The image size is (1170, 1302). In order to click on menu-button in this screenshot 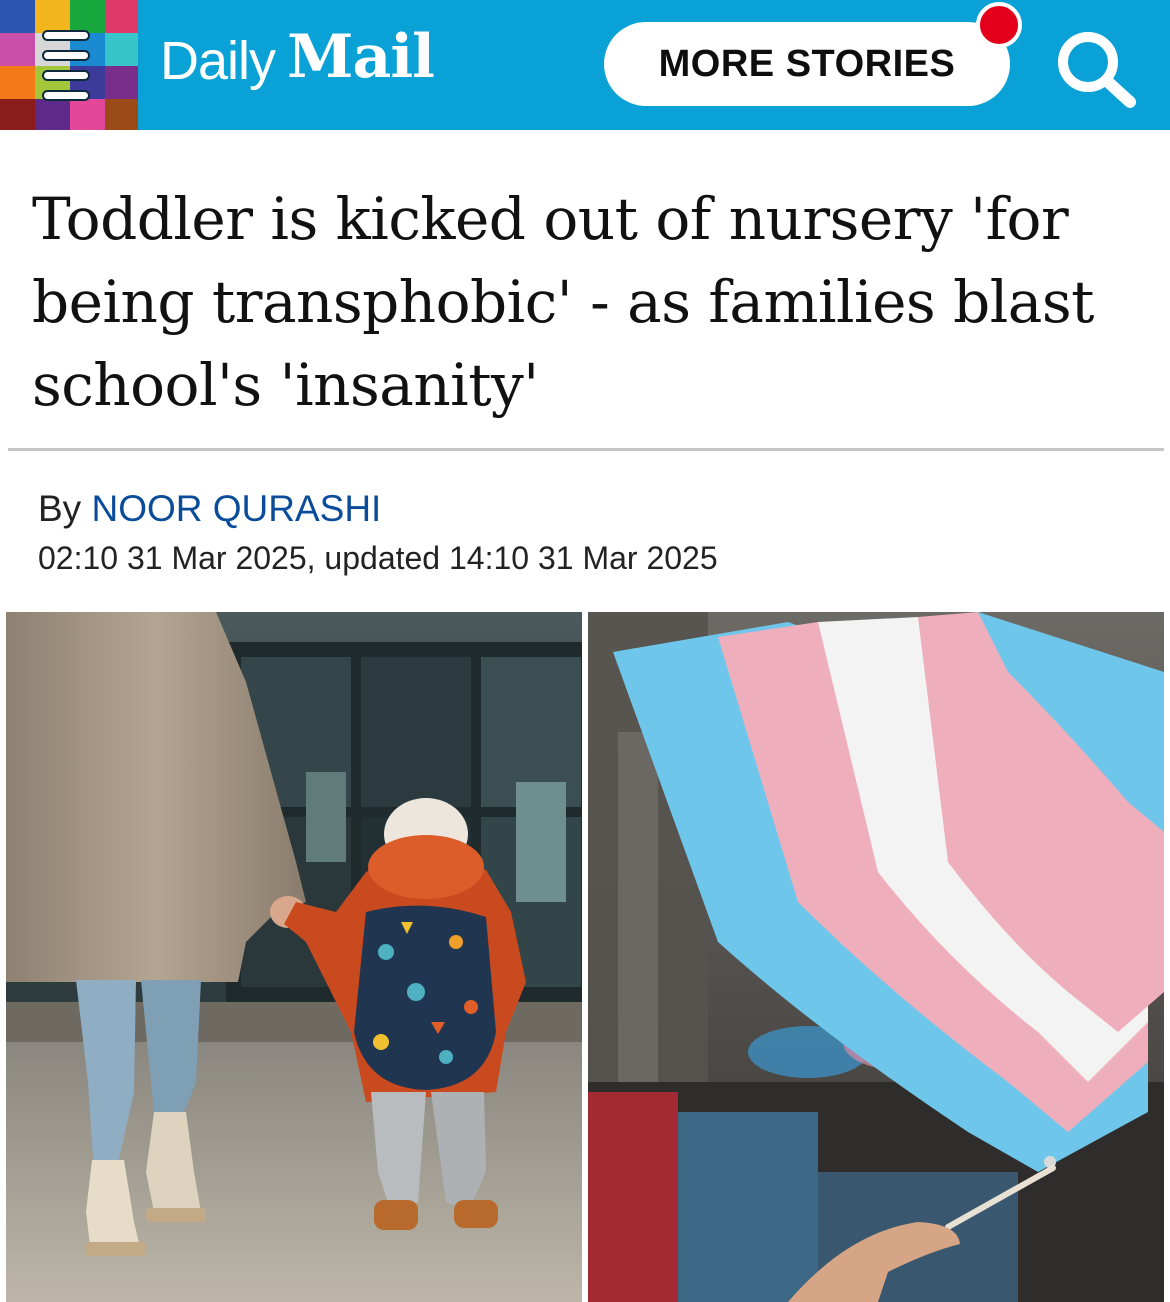, I will do `click(69, 65)`.